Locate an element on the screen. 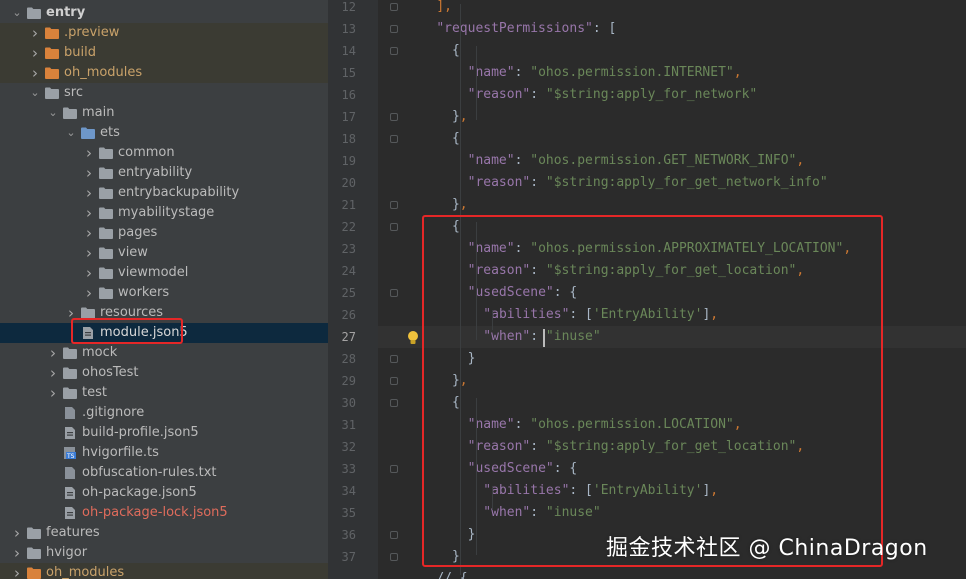 The width and height of the screenshot is (966, 579). tree-row-test: › test is located at coordinates (164, 393).